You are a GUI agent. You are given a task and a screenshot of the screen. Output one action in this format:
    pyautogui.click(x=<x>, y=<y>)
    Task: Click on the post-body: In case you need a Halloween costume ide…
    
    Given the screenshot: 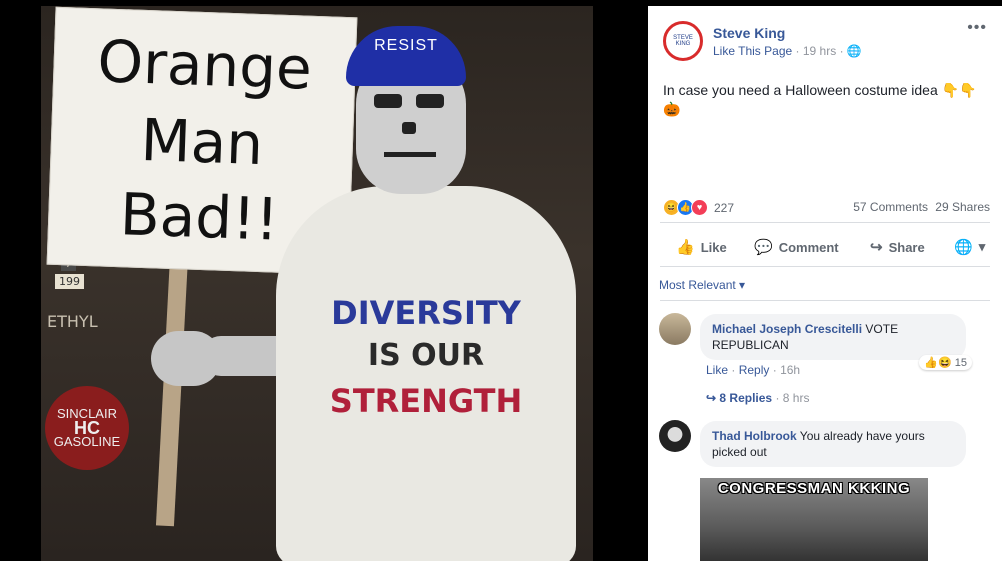 What is the action you would take?
    pyautogui.click(x=828, y=100)
    